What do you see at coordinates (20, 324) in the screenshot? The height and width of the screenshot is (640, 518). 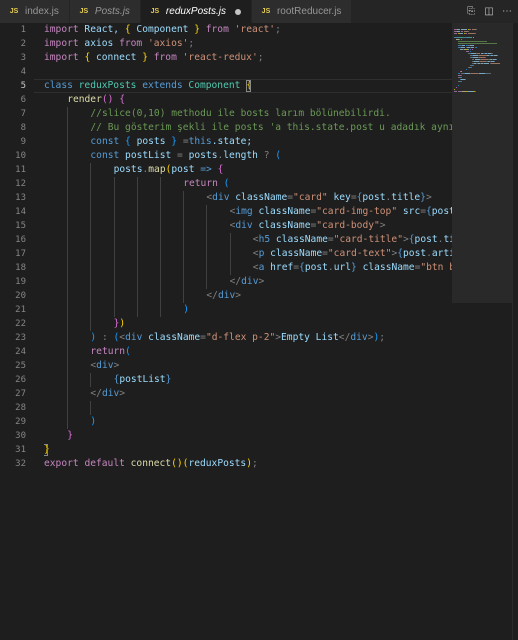 I see `line-number: 22` at bounding box center [20, 324].